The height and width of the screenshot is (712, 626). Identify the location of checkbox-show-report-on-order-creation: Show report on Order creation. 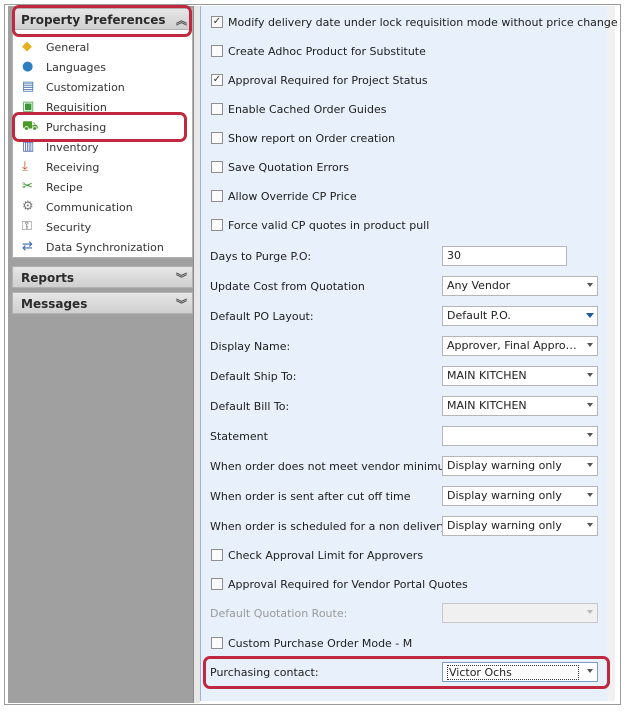
(302, 138).